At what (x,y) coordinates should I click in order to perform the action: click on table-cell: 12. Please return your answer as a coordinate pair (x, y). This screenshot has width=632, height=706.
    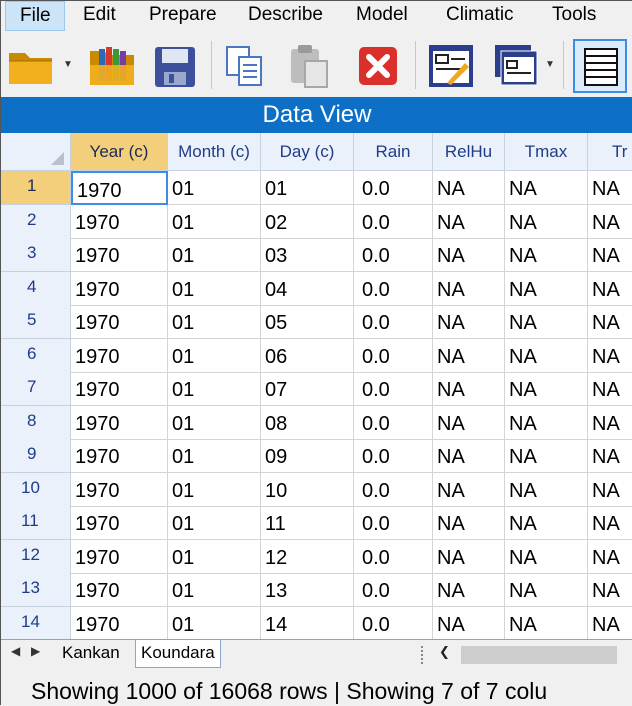
    Looking at the image, I should click on (307, 556).